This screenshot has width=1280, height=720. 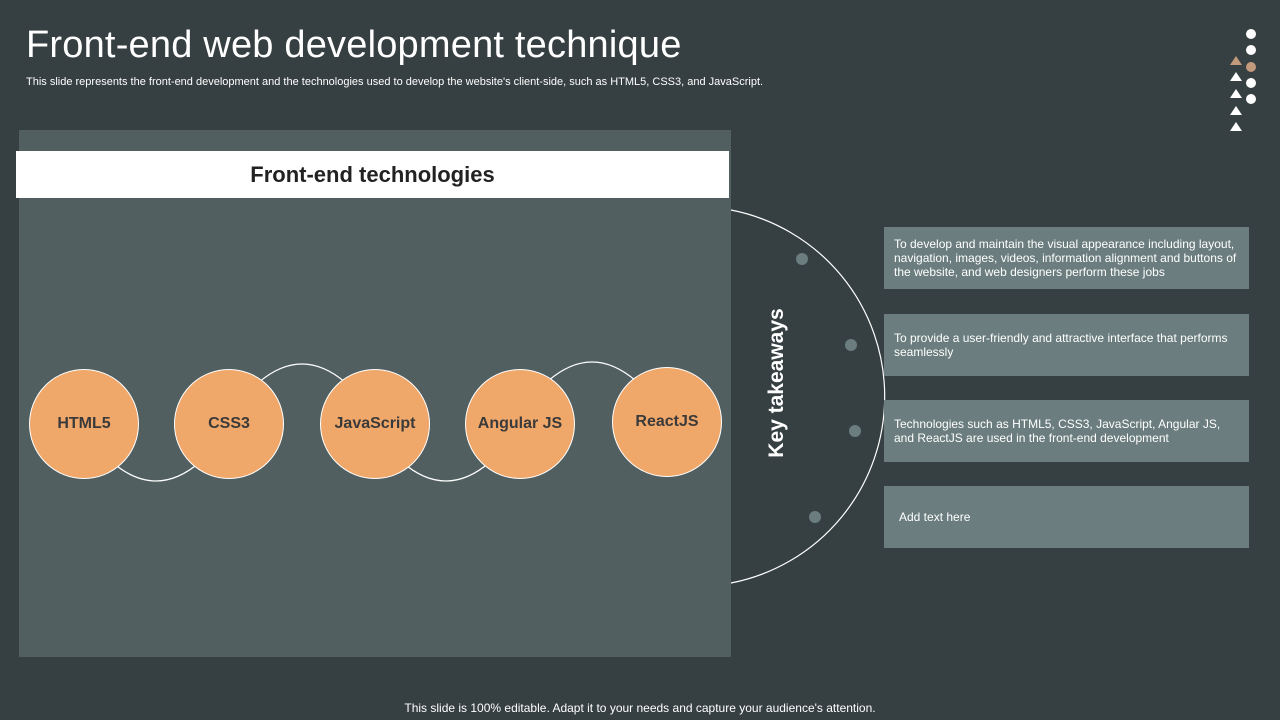 What do you see at coordinates (372, 174) in the screenshot?
I see `panel-header: Front-end technologies` at bounding box center [372, 174].